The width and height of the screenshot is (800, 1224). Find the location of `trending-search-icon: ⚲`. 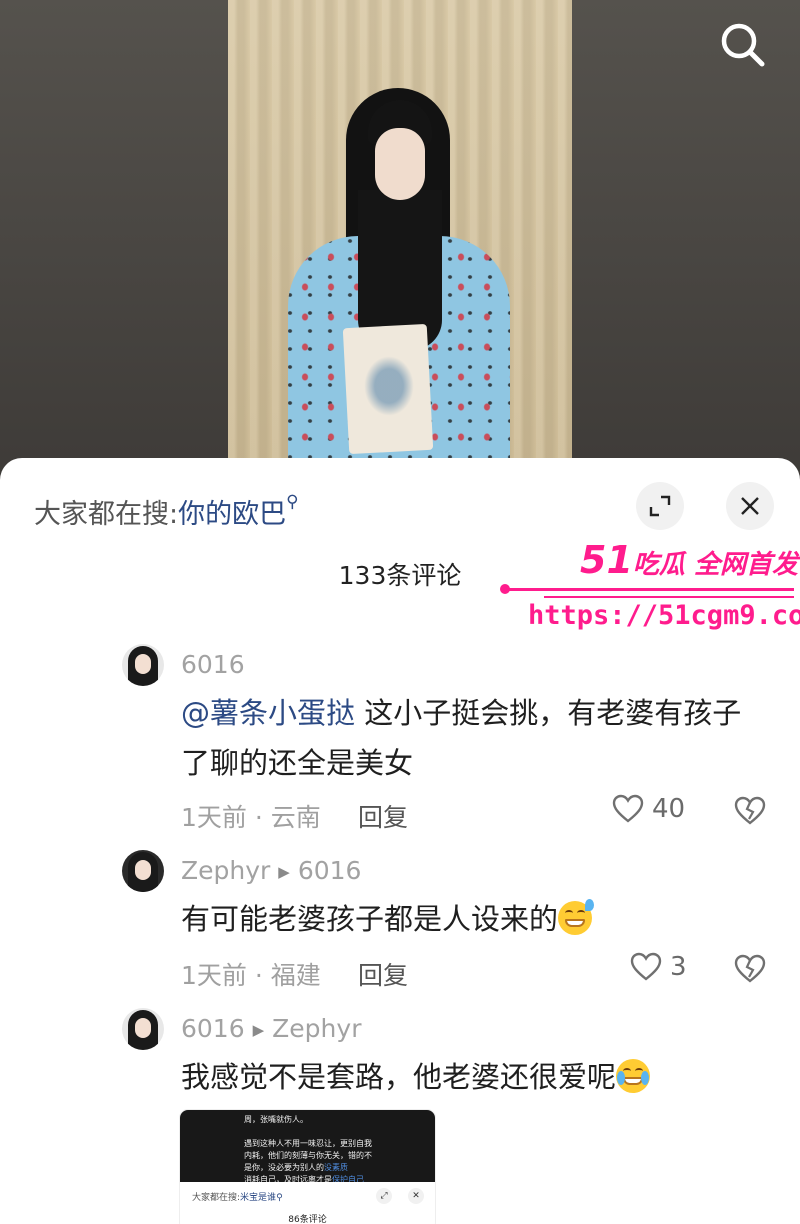

trending-search-icon: ⚲ is located at coordinates (292, 502).